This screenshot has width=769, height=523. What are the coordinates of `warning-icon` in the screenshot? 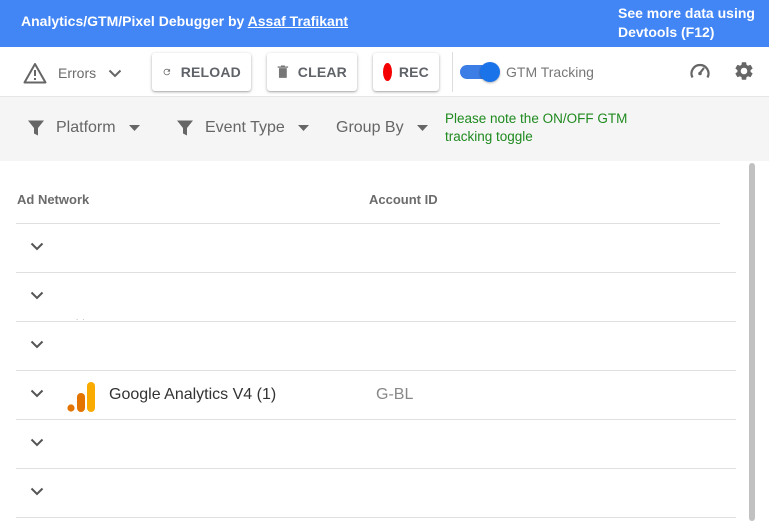 It's located at (35, 73).